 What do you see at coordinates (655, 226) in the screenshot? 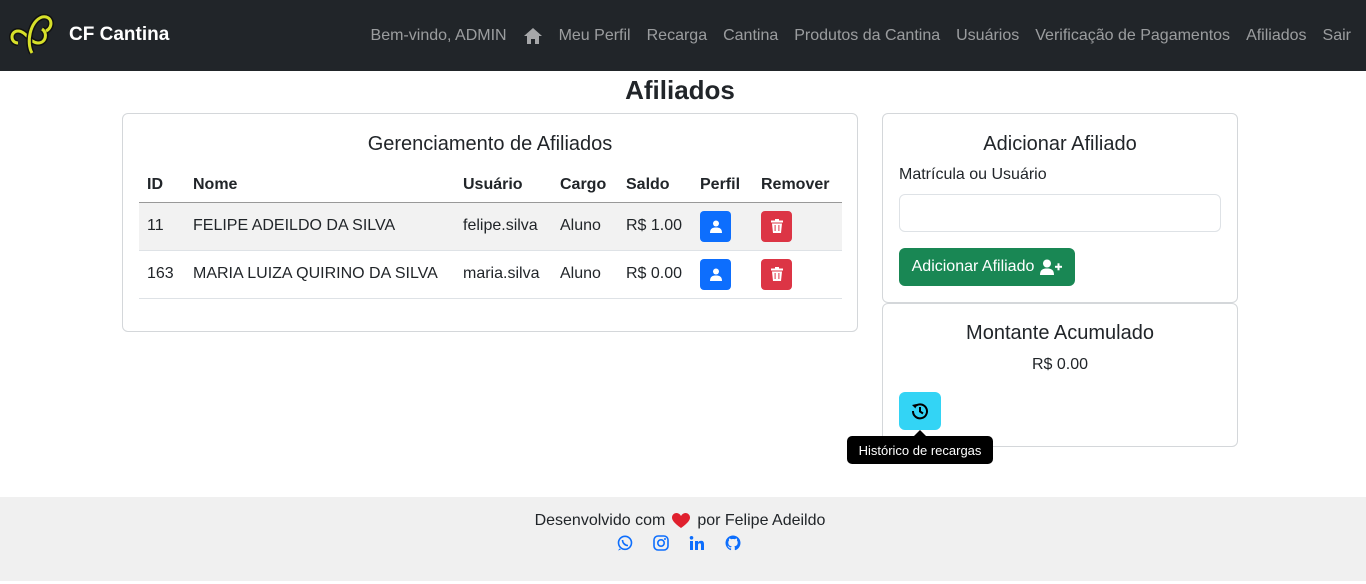
I see `cell-balance: R$ 1.00` at bounding box center [655, 226].